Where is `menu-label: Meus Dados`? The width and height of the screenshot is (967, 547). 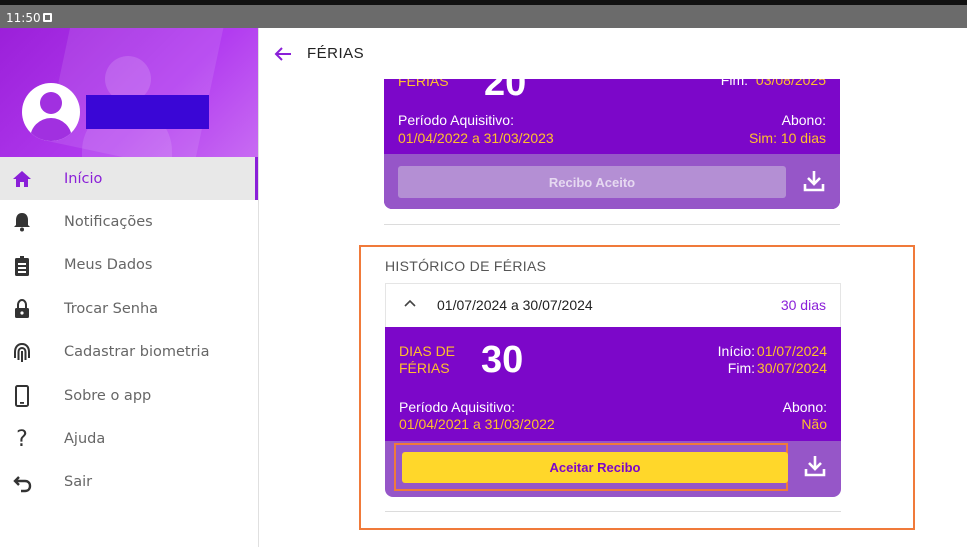
menu-label: Meus Dados is located at coordinates (108, 265).